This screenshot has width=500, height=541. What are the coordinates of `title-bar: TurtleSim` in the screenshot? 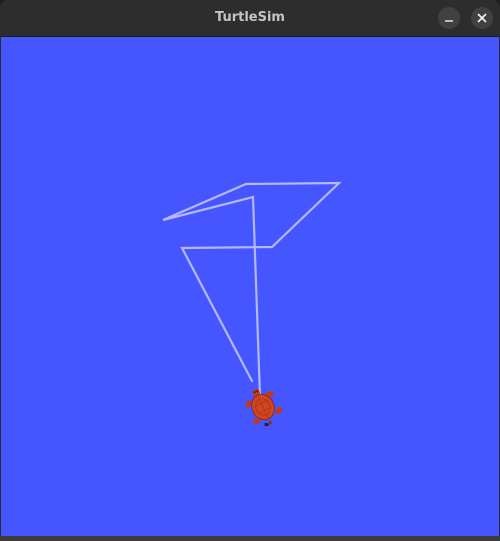 It's located at (250, 18).